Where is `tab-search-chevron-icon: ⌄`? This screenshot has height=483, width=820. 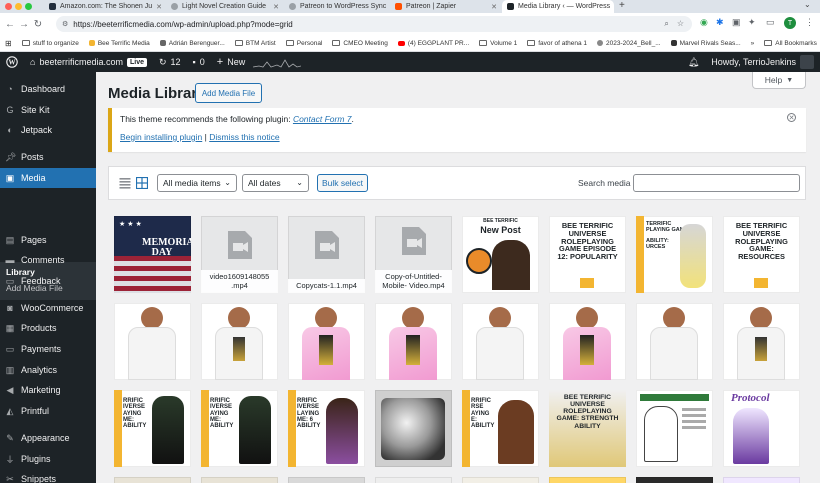 tab-search-chevron-icon: ⌄ is located at coordinates (807, 4).